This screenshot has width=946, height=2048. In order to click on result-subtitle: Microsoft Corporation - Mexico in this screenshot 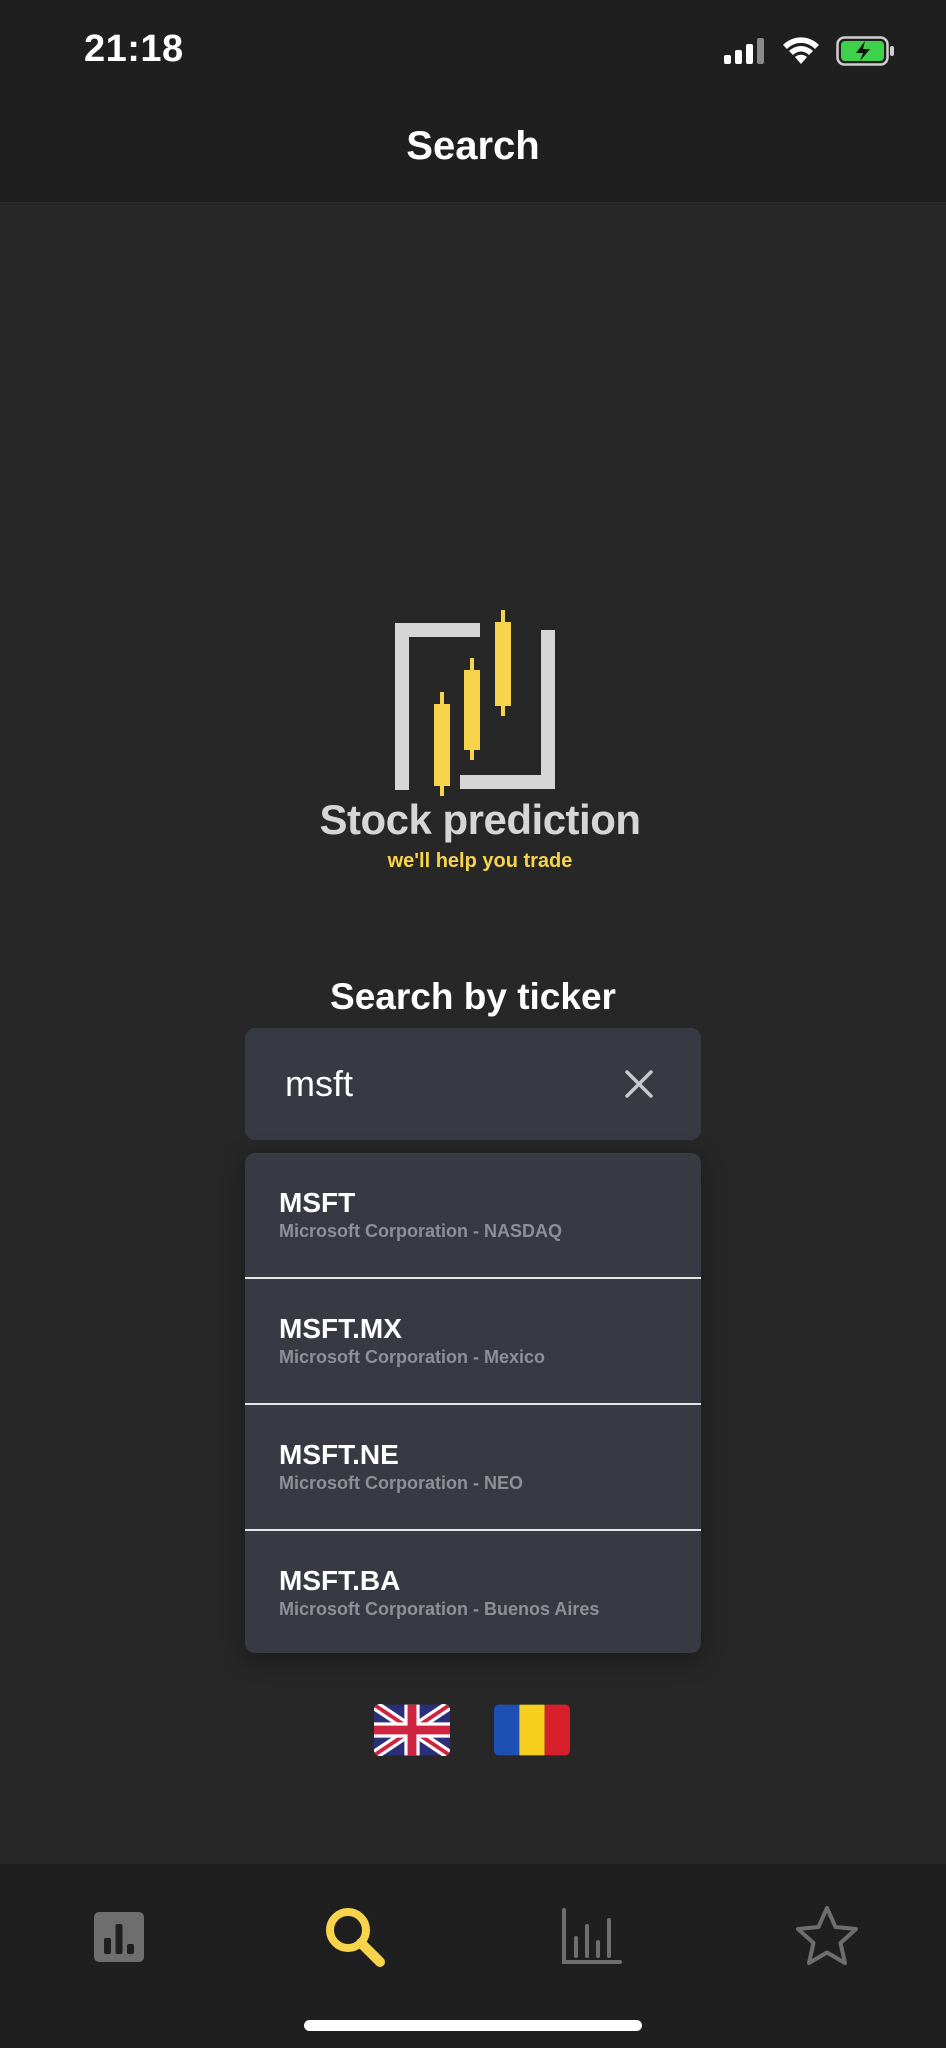, I will do `click(412, 1357)`.